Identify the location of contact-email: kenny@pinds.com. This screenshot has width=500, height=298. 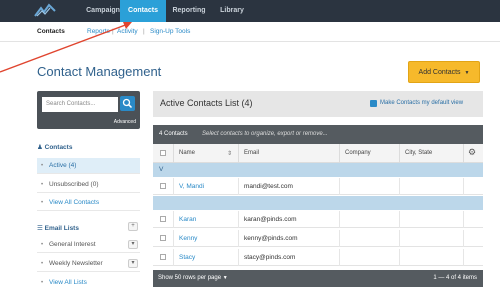
(271, 238).